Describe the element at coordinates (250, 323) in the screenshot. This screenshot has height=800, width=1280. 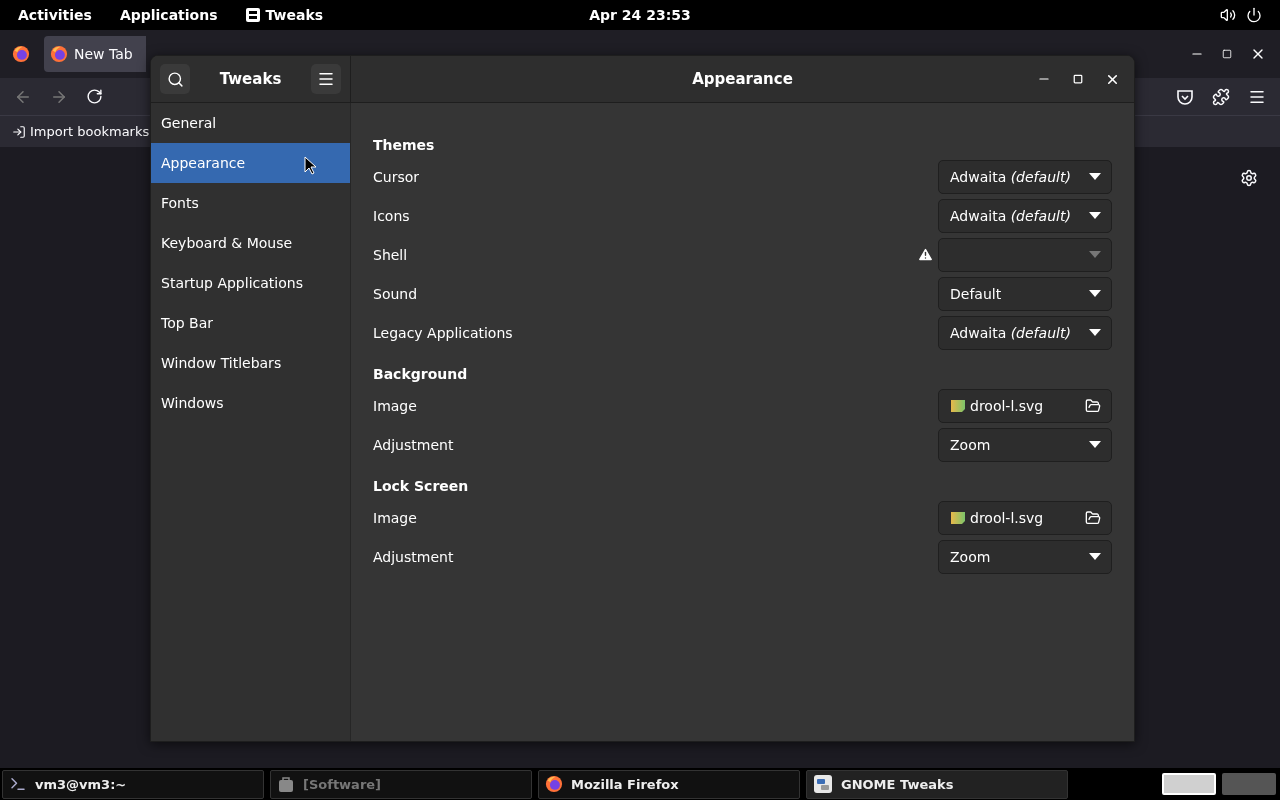
I see `sidebar-item: Top Bar` at that location.